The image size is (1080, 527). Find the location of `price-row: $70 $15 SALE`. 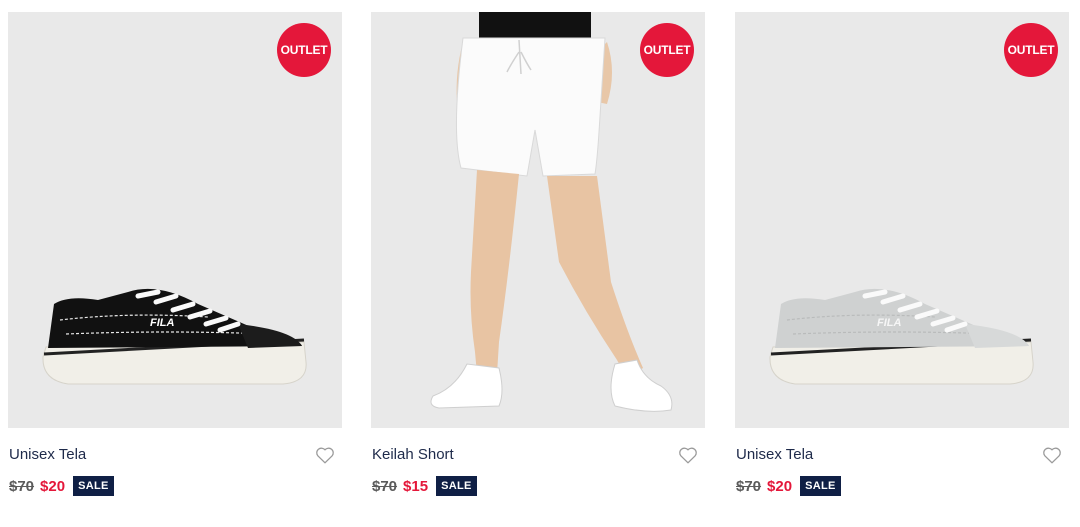

price-row: $70 $15 SALE is located at coordinates (424, 486).